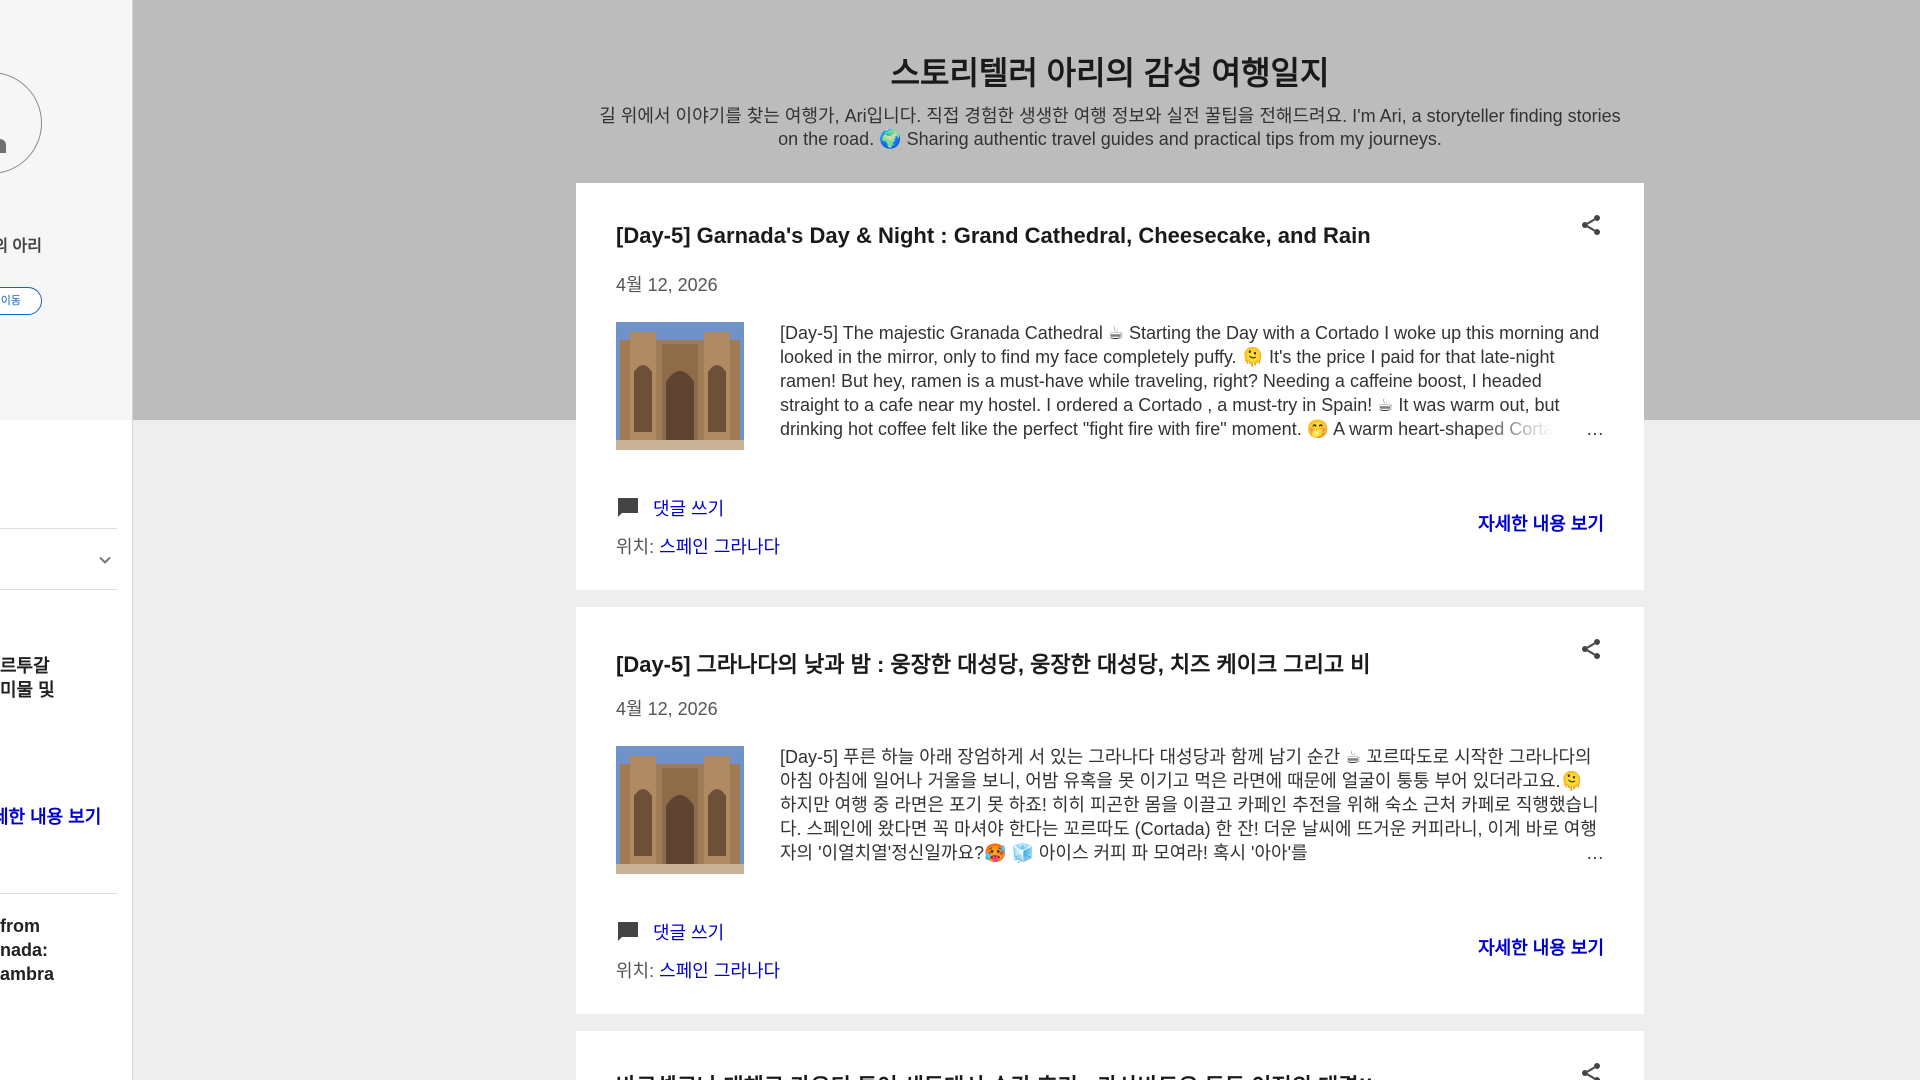 The image size is (1920, 1080). What do you see at coordinates (21, 244) in the screenshot?
I see `profile-name: 의 아리` at bounding box center [21, 244].